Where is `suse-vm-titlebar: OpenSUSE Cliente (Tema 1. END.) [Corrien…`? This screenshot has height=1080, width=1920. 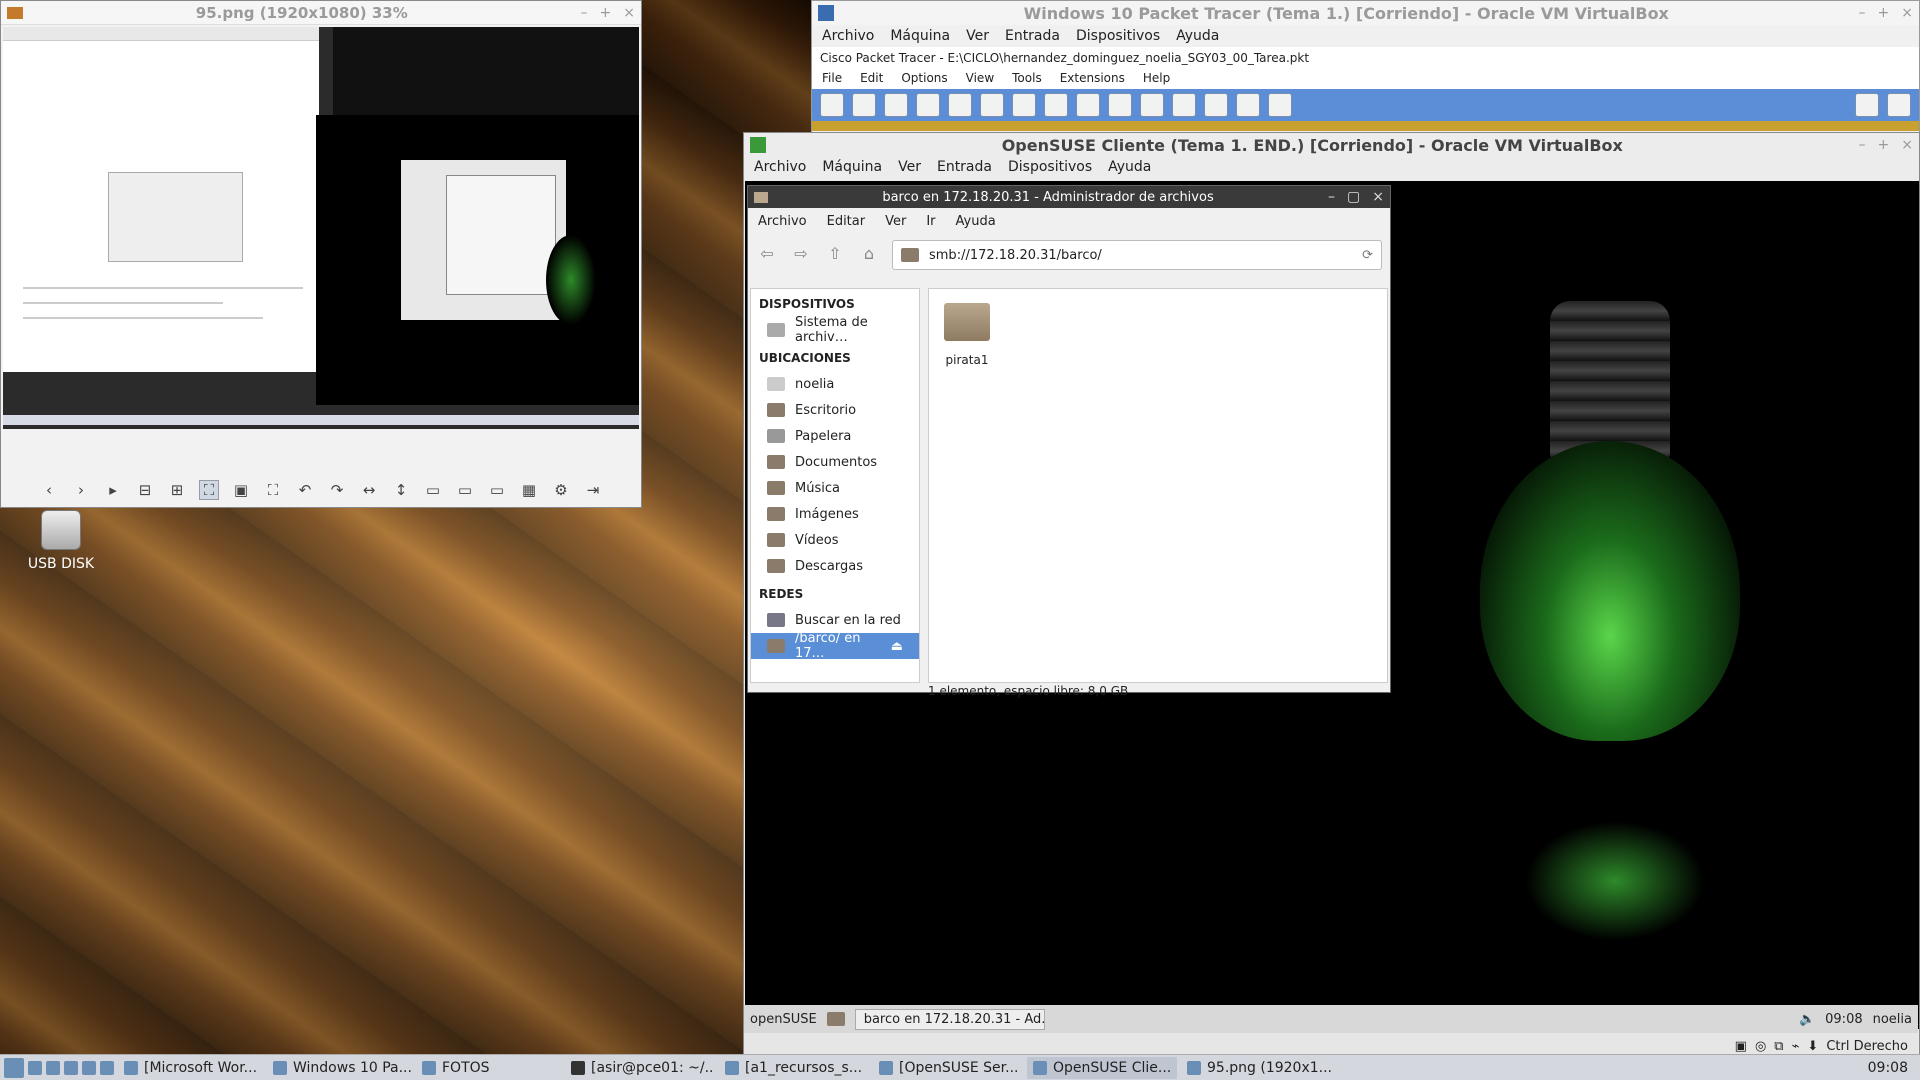 suse-vm-titlebar: OpenSUSE Cliente (Tema 1. END.) [Corrien… is located at coordinates (1331, 145).